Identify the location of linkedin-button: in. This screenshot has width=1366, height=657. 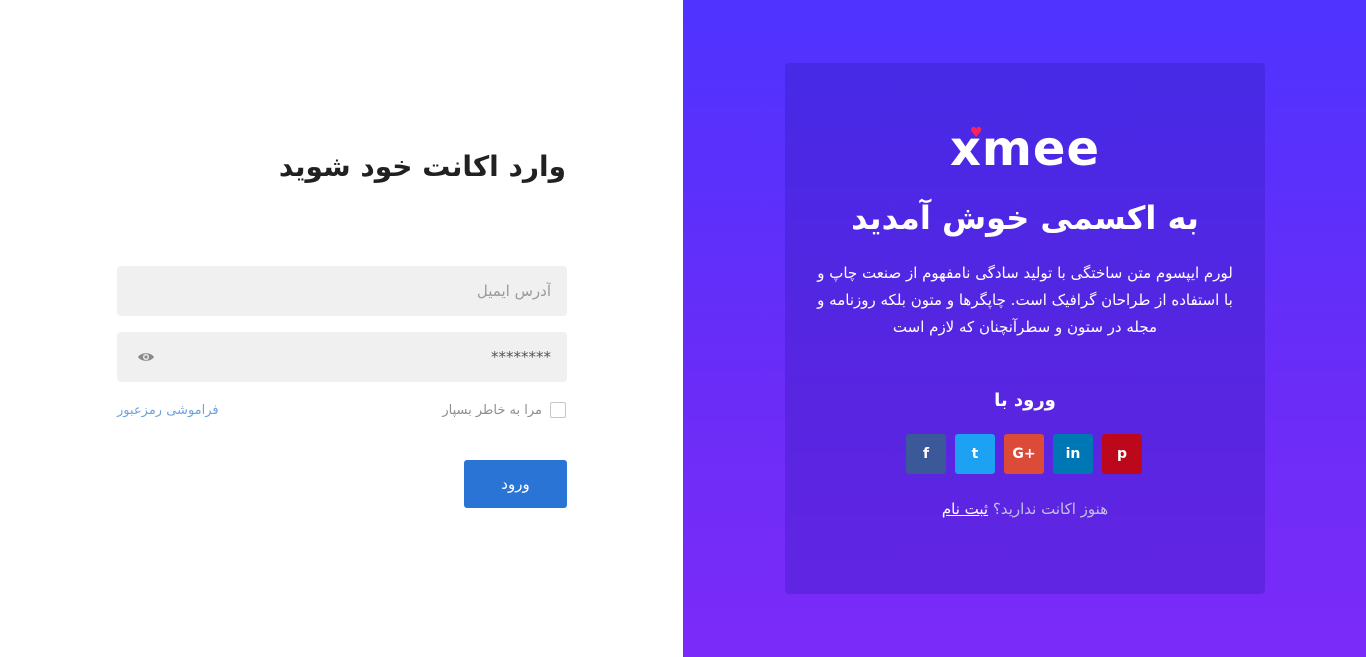
(1073, 454).